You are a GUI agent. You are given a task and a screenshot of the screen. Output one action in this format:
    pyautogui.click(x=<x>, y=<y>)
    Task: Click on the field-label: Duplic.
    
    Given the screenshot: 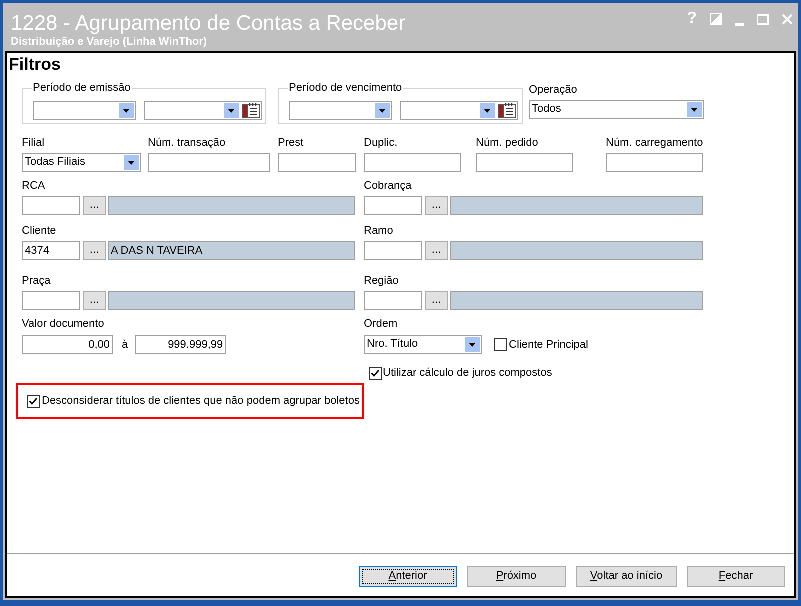 What is the action you would take?
    pyautogui.click(x=381, y=143)
    